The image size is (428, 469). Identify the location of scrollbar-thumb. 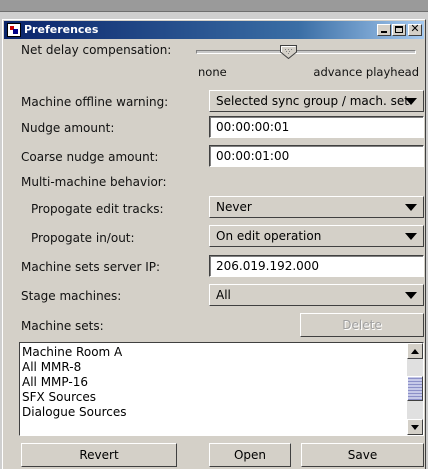
(415, 388).